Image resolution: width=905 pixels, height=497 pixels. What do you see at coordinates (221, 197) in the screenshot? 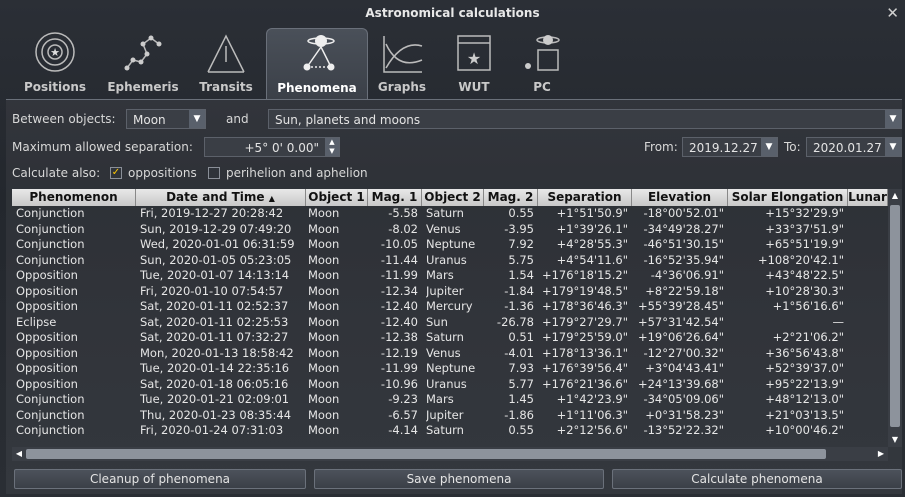
I see `col-date-time: Date and Time ▲` at bounding box center [221, 197].